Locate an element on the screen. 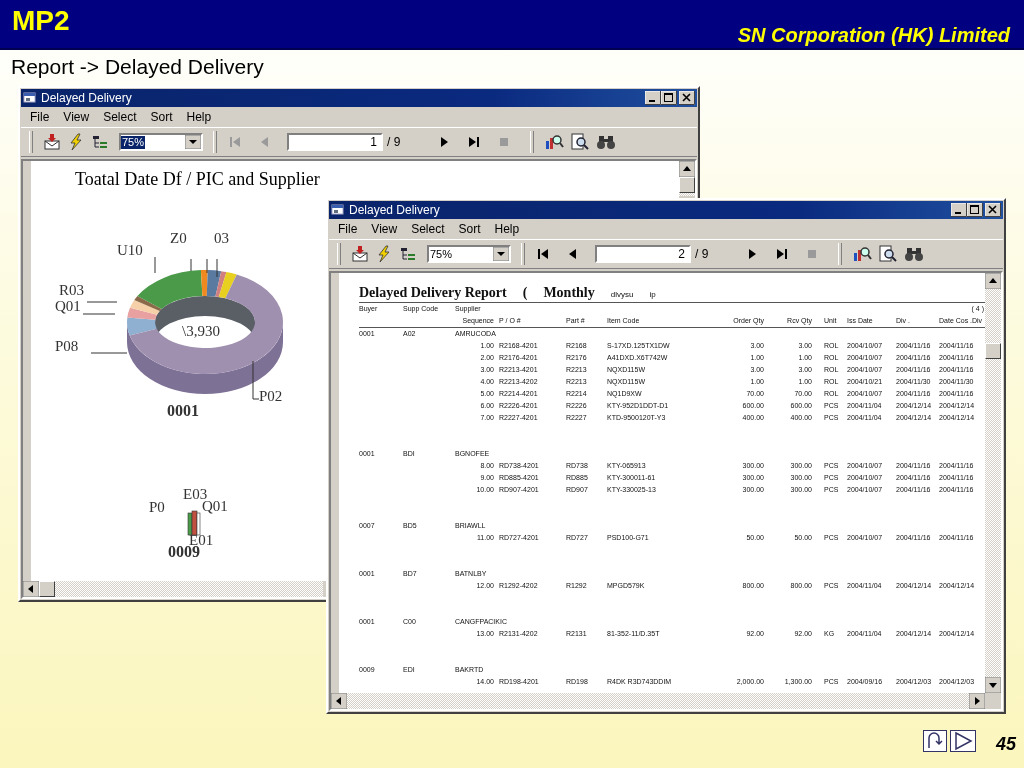 This screenshot has height=768, width=1024. chart-label: 03 is located at coordinates (221, 238).